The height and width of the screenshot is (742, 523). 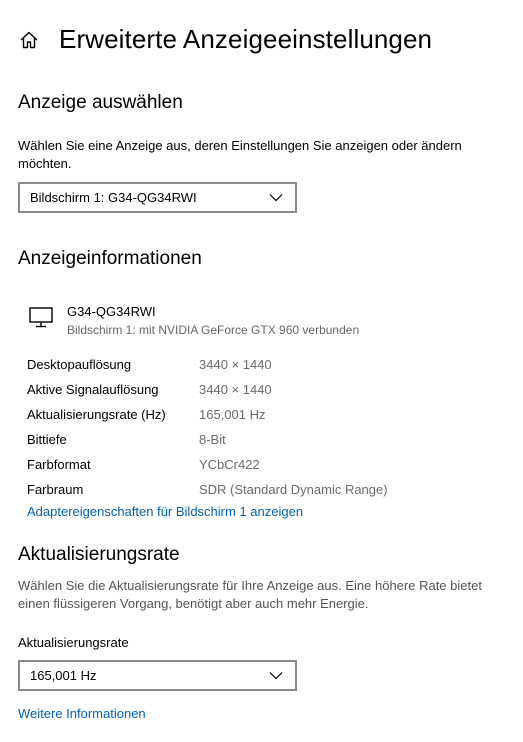 I want to click on info-row-active-signal-resolution: Aktive Signalauflösung 3440 × 1440, so click(x=262, y=389).